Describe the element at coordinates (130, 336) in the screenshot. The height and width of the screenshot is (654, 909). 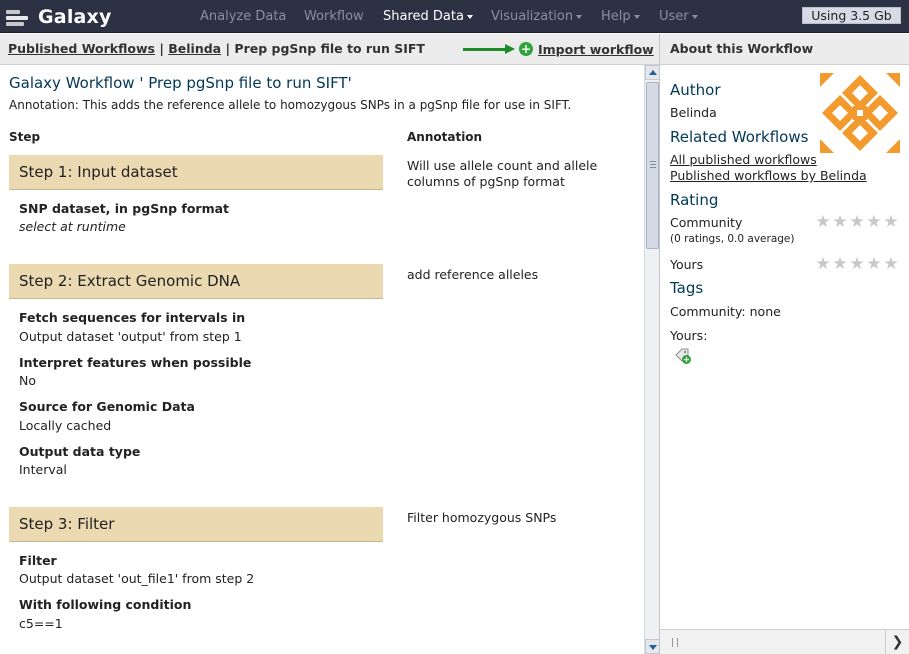
I see `param-value: Output dataset 'output' from step 1` at that location.